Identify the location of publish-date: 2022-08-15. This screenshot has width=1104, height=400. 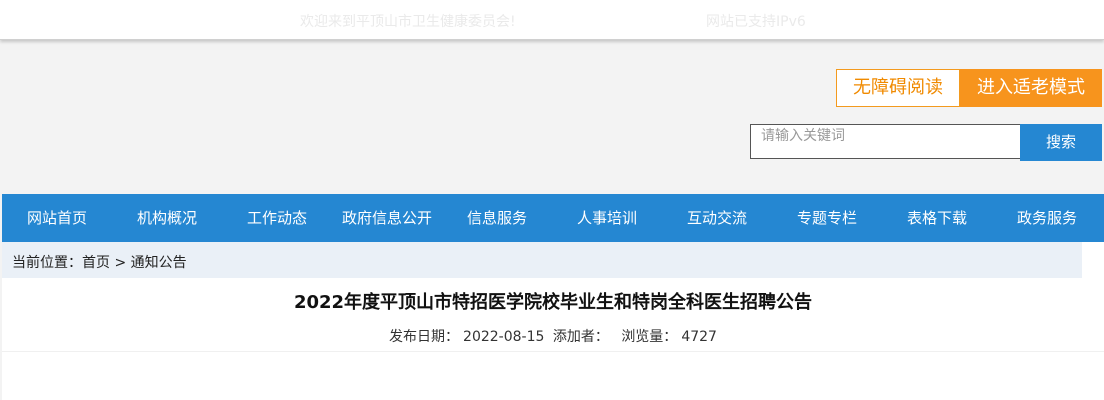
(504, 337).